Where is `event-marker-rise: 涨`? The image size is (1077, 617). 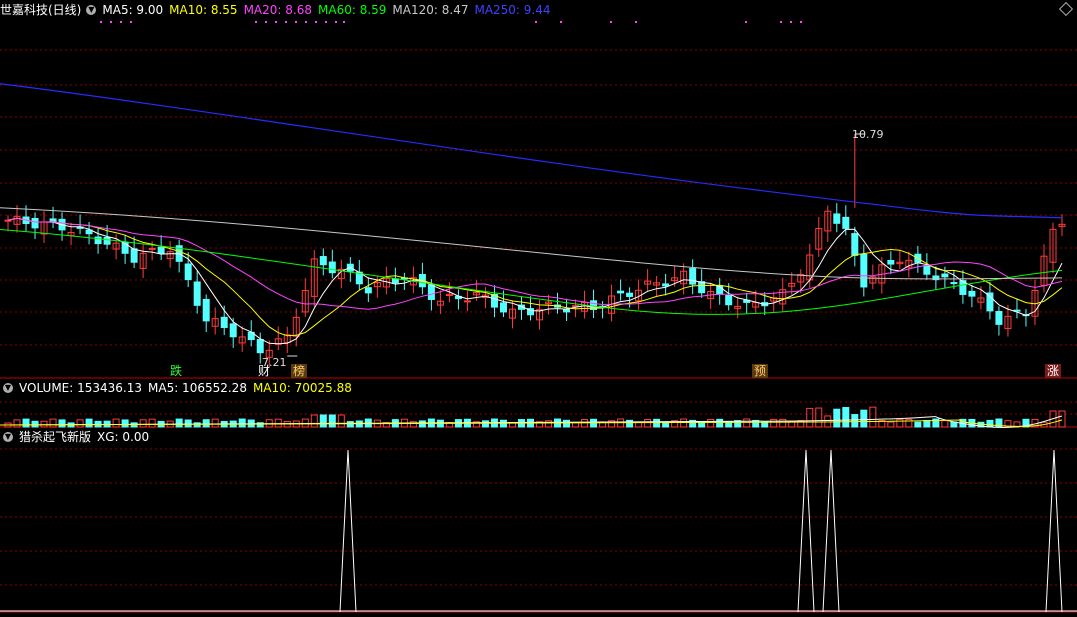 event-marker-rise: 涨 is located at coordinates (1053, 371).